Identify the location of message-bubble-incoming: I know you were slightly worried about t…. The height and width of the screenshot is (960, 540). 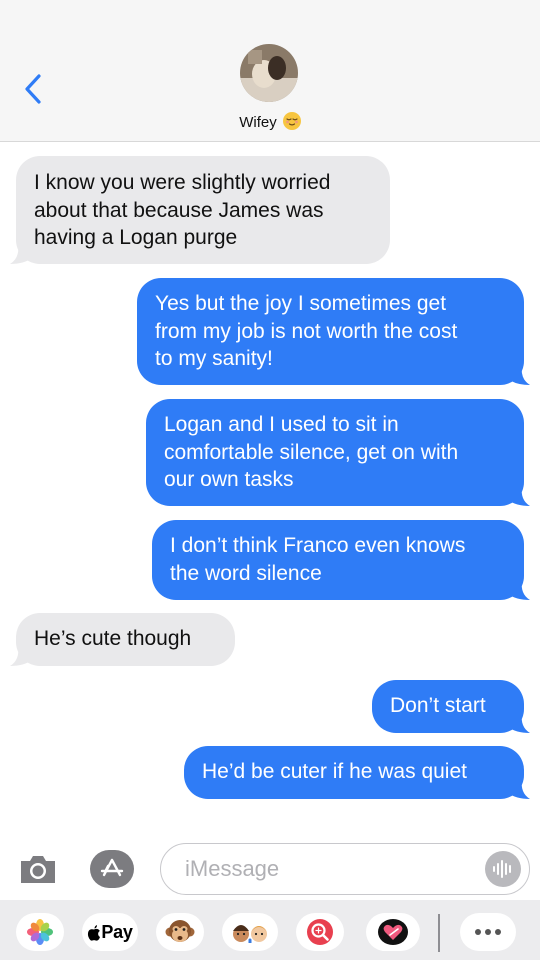
(200, 210).